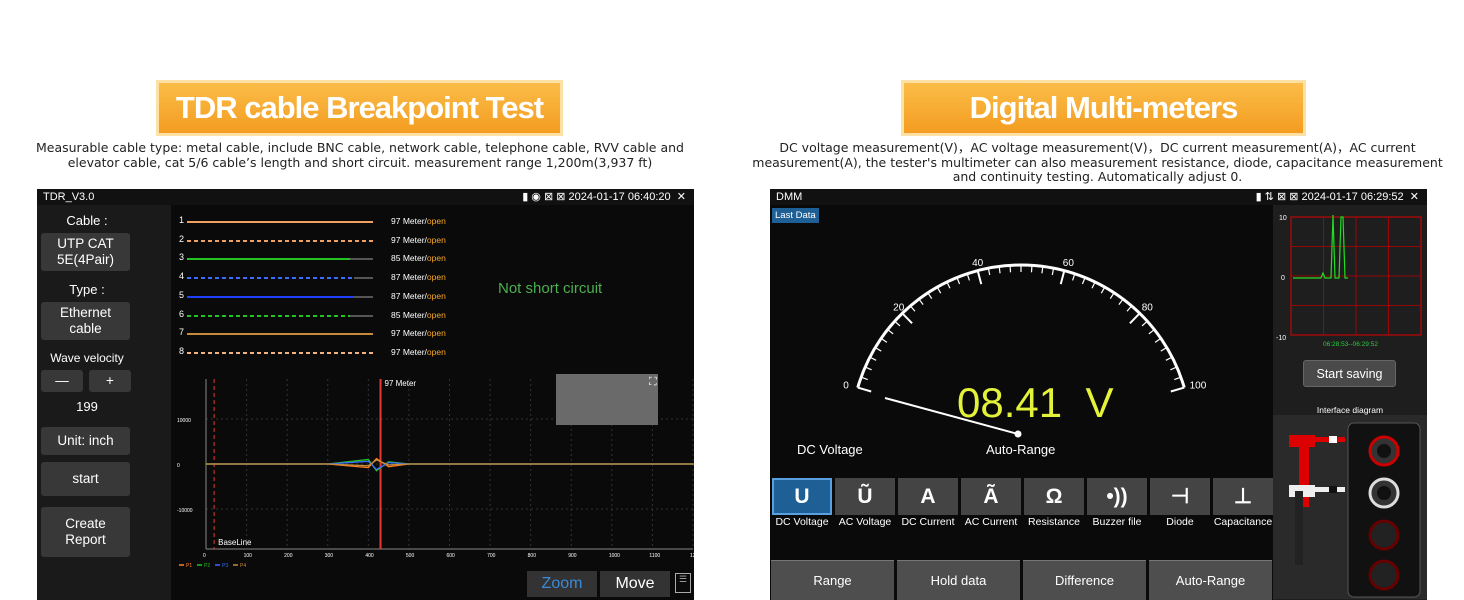  I want to click on report-icon: ☰, so click(683, 583).